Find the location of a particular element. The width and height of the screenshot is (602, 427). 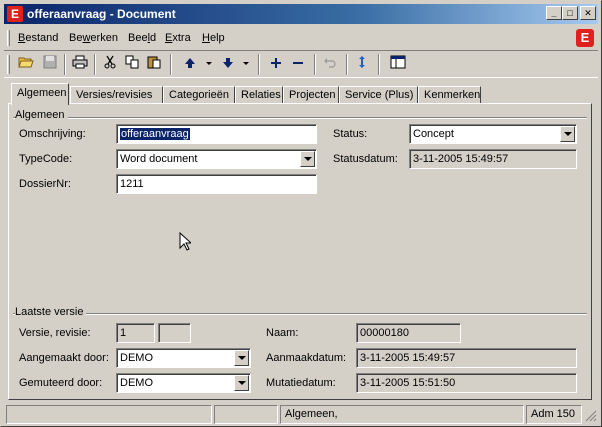

menu-beeld: Beeld is located at coordinates (142, 38).